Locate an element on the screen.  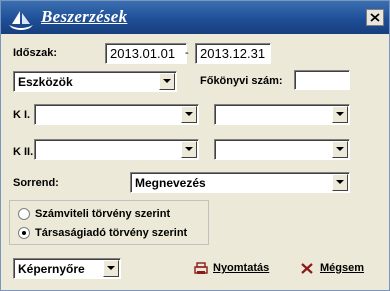
period-from-value: 2013.01.01 is located at coordinates (143, 53).